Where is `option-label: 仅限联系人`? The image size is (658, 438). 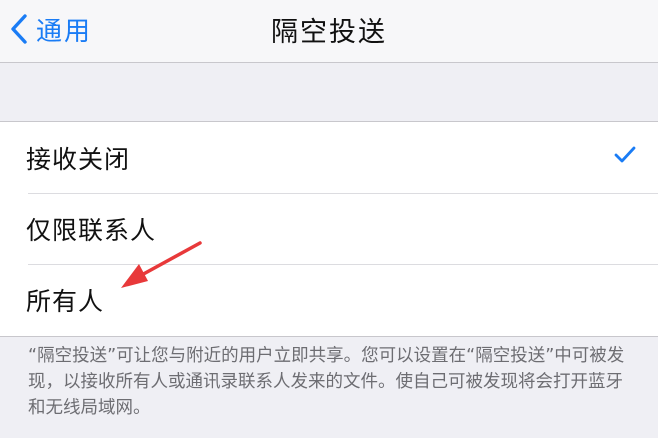
option-label: 仅限联系人 is located at coordinates (91, 230).